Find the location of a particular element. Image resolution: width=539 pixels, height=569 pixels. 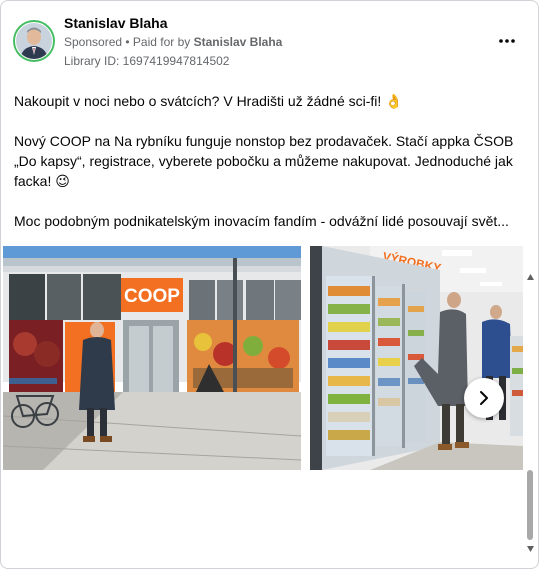

chevron-right-icon is located at coordinates (484, 398).